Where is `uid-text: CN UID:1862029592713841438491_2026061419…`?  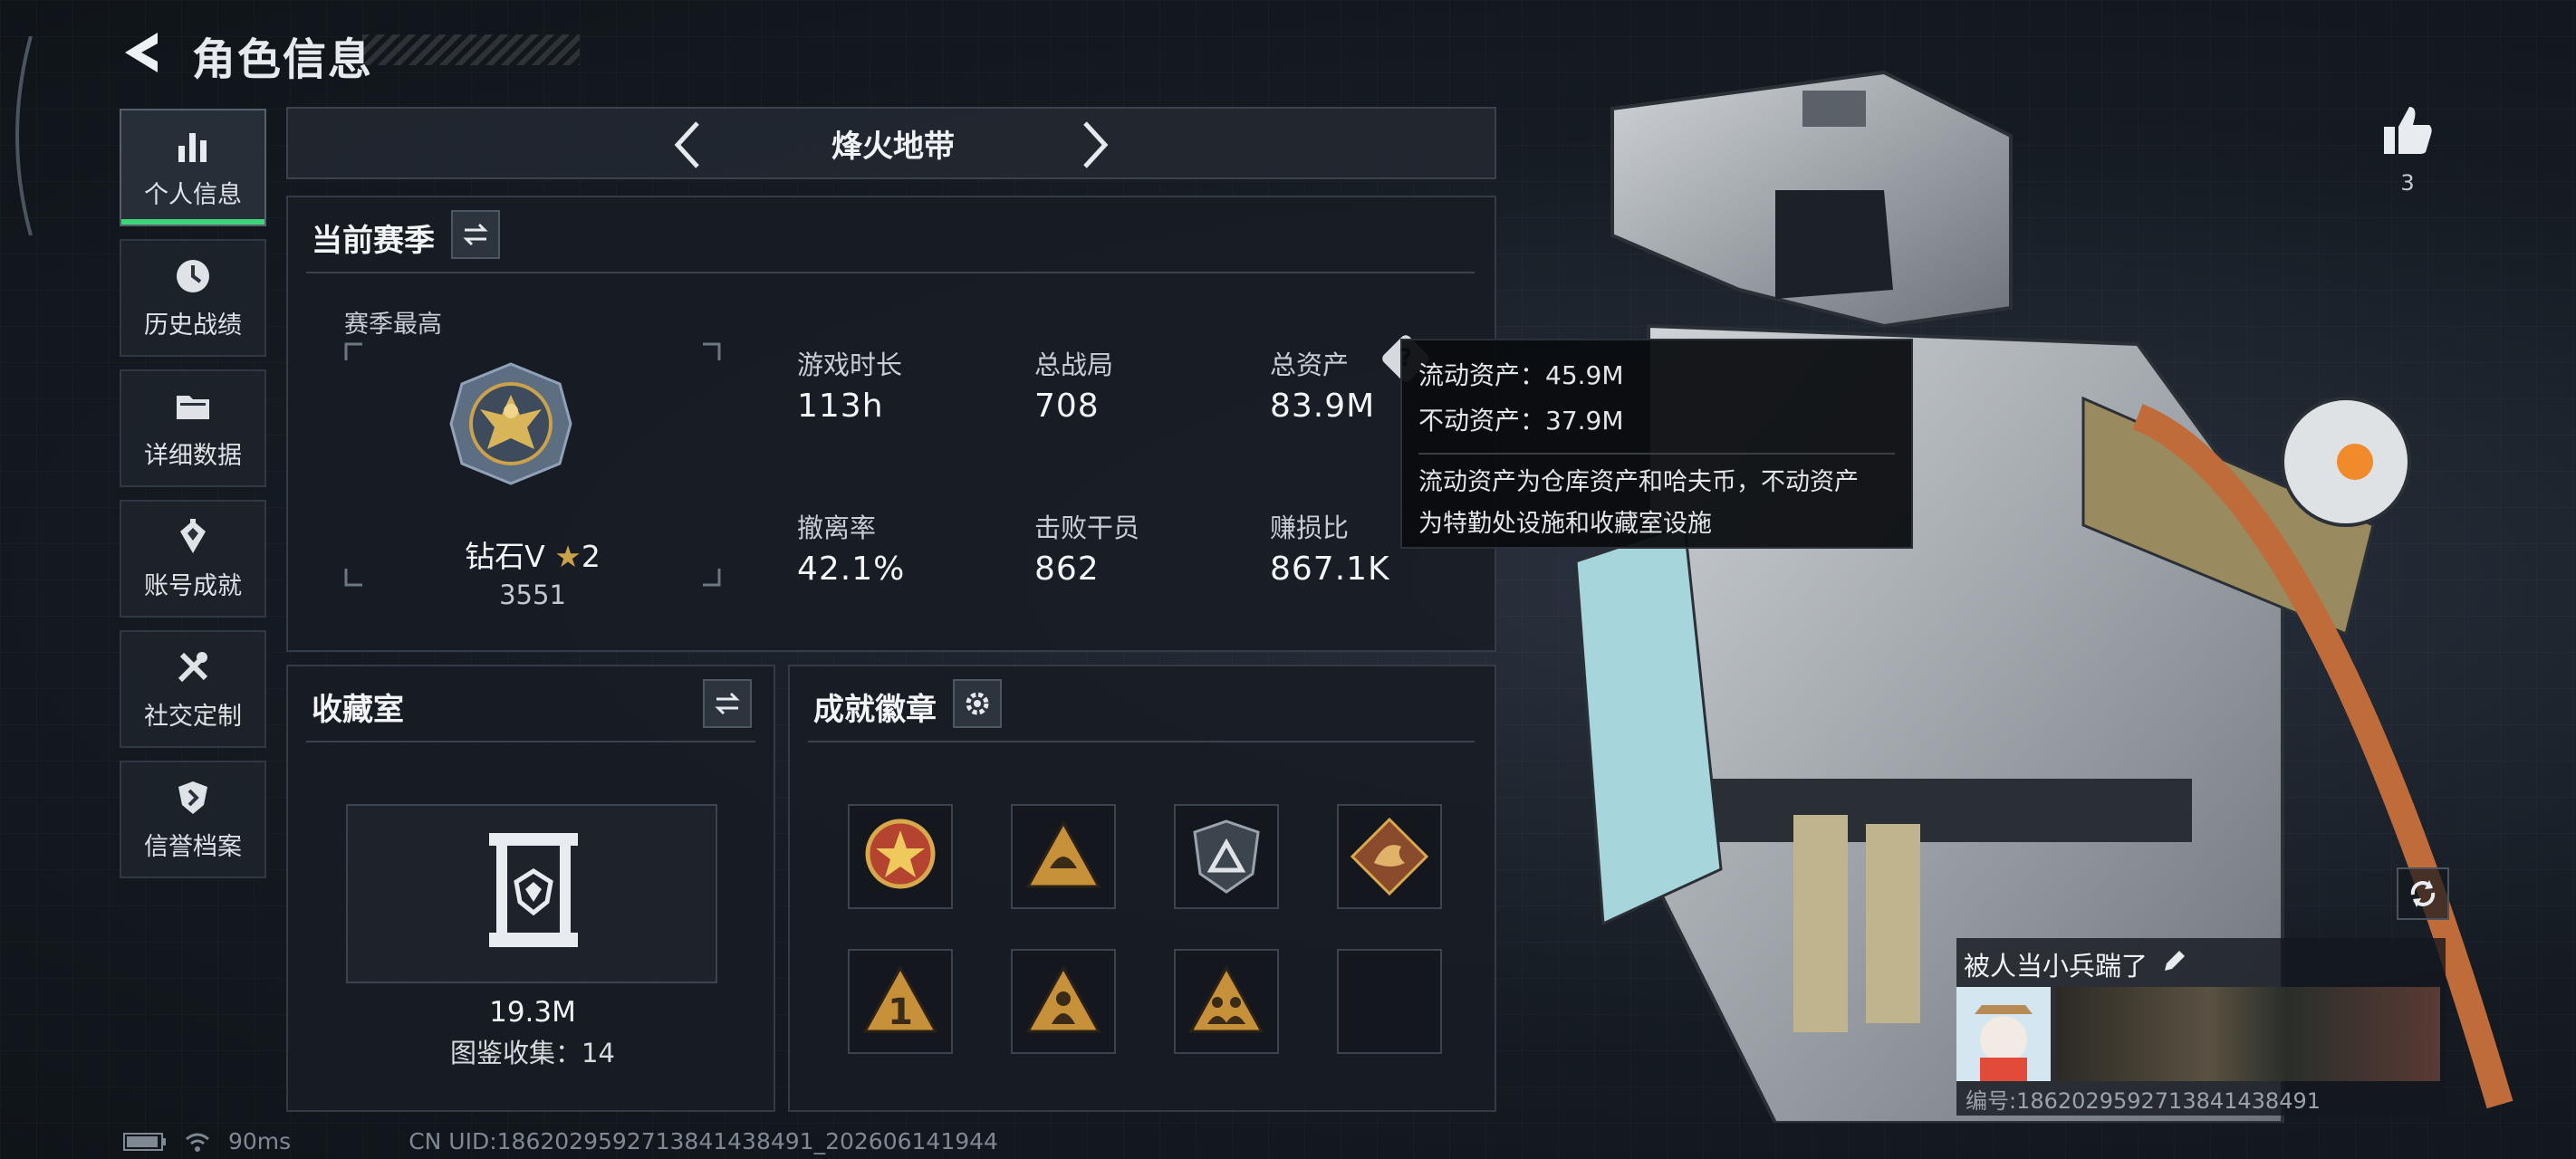
uid-text: CN UID:1862029592713841438491_2026061419… is located at coordinates (703, 1141).